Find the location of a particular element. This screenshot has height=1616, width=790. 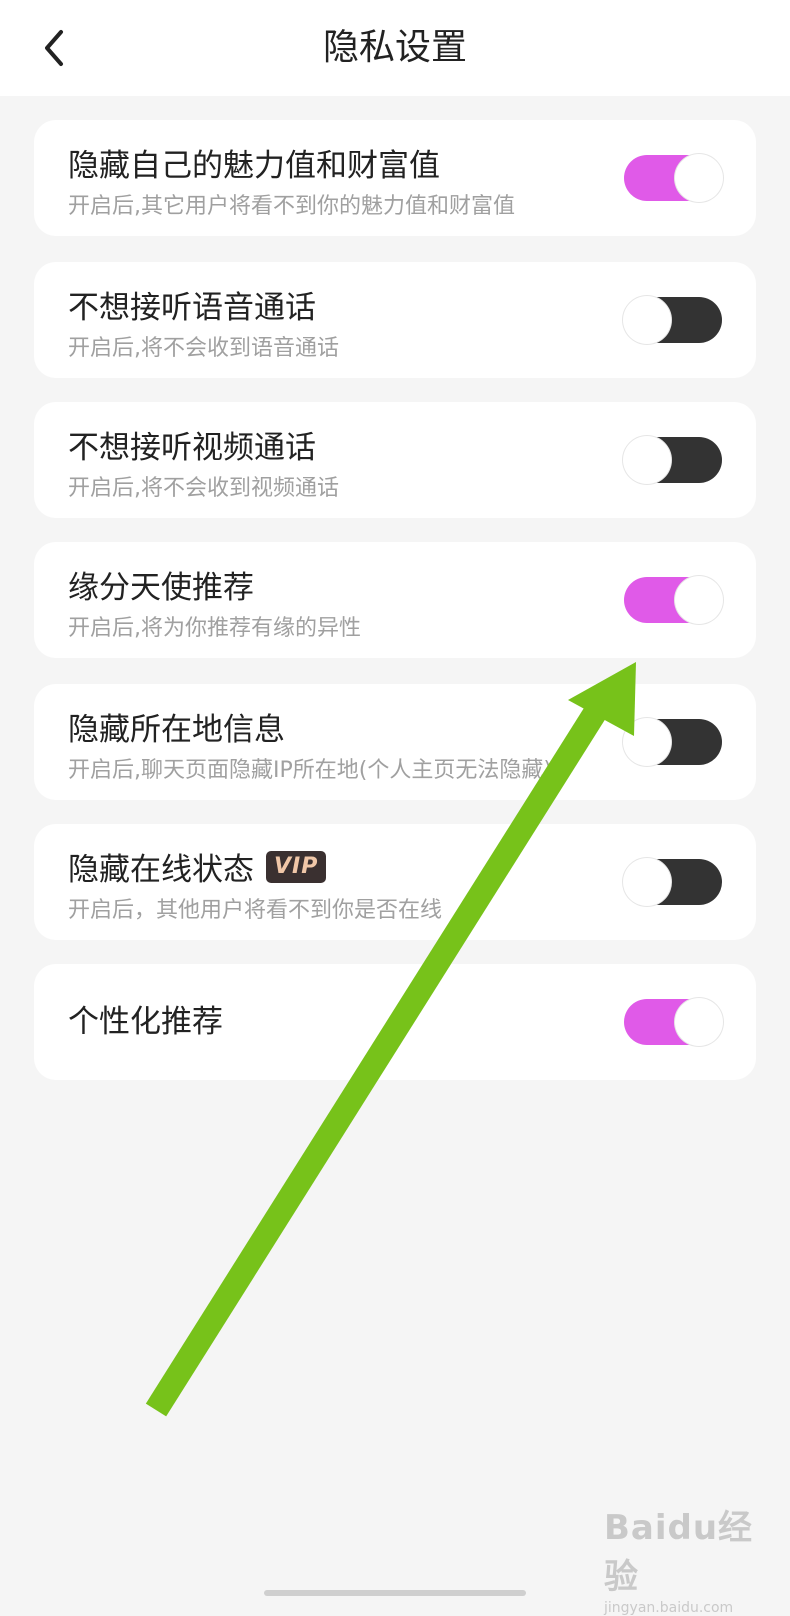

setting-row-hide-location: 隐藏所在地信息 开启后,聊天页面隐藏IP所在地(个人主页无法隐藏) is located at coordinates (395, 742).